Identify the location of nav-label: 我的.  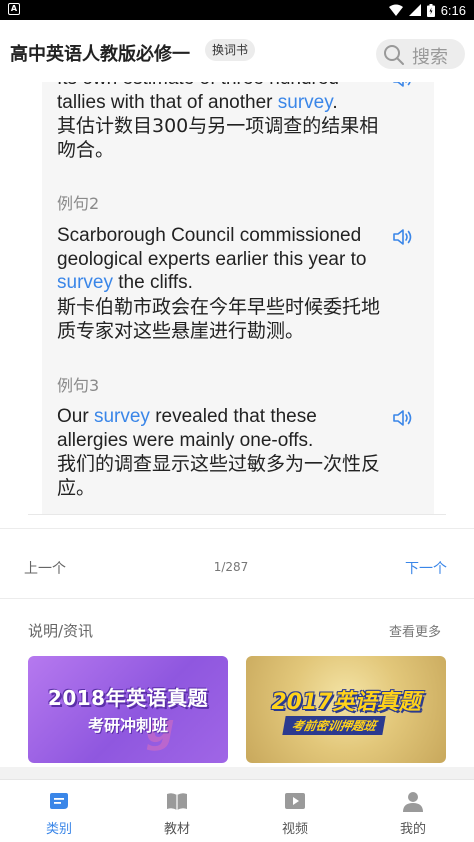
(412, 829).